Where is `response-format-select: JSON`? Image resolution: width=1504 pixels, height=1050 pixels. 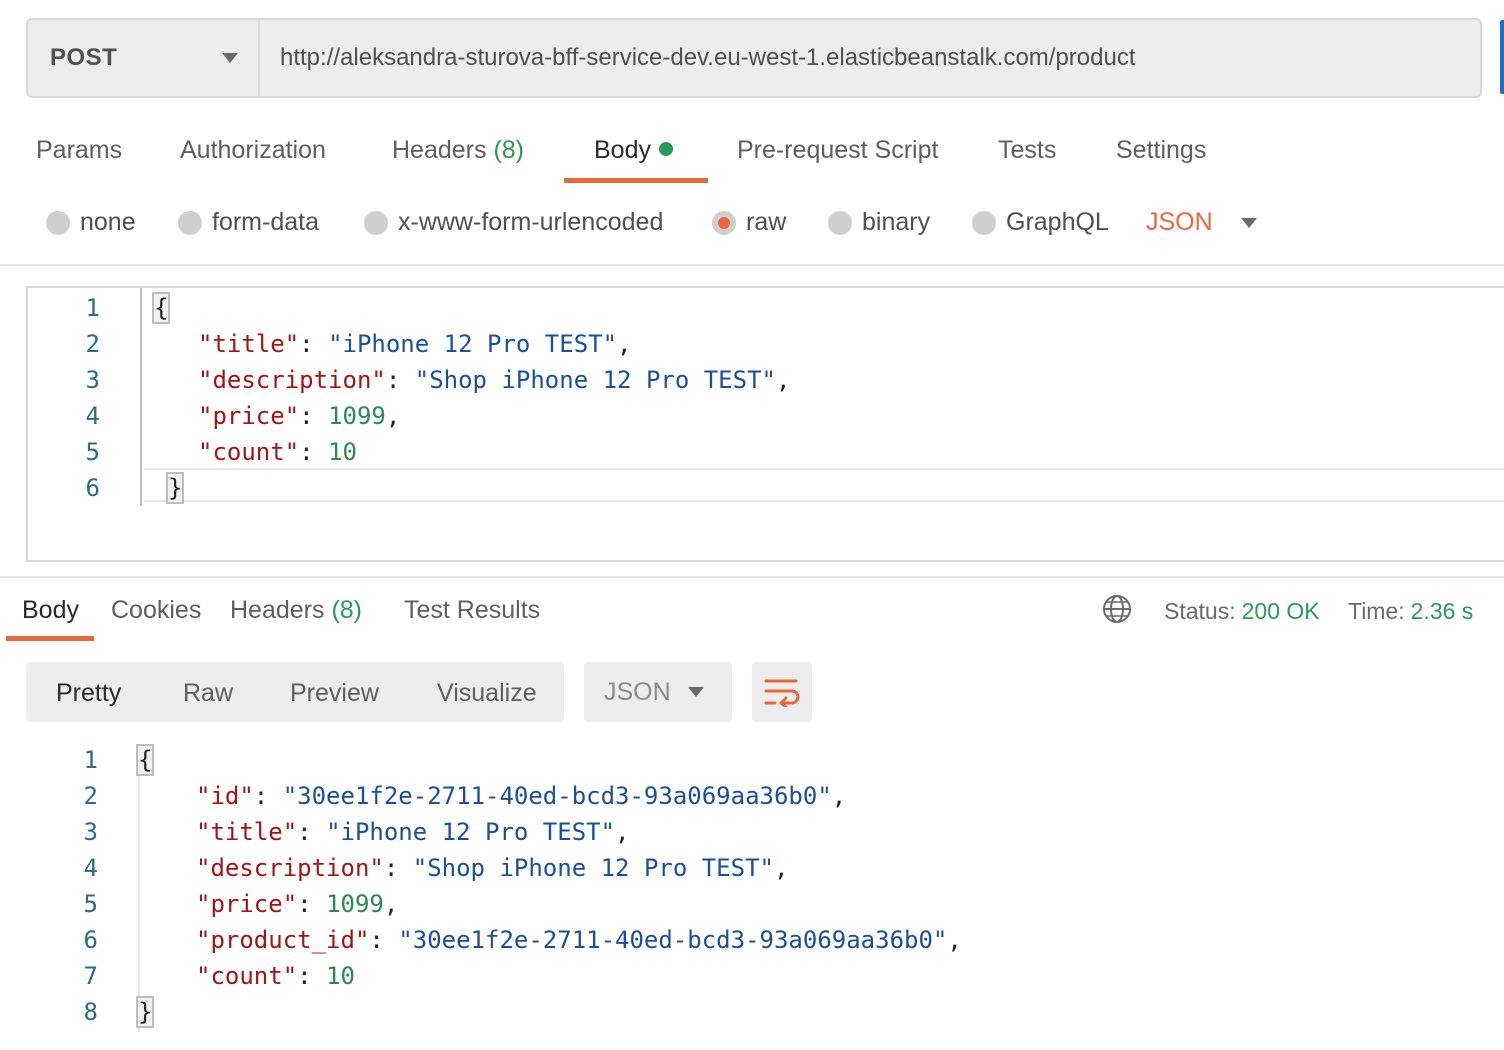 response-format-select: JSON is located at coordinates (658, 692).